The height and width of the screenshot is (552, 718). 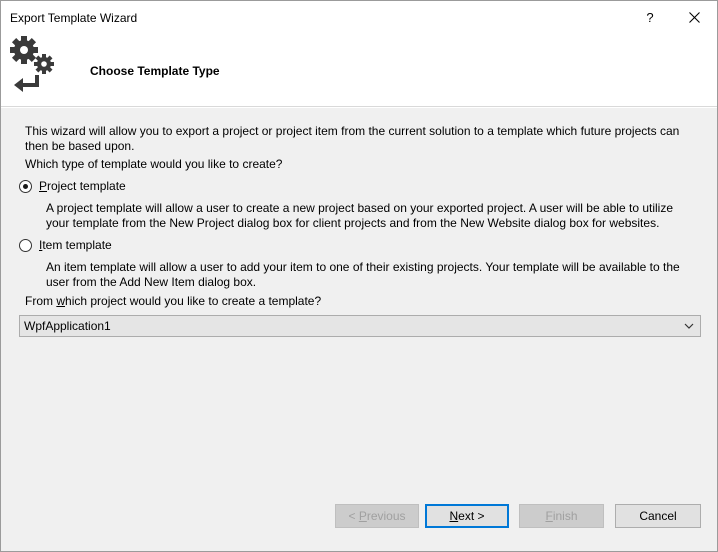 What do you see at coordinates (386, 516) in the screenshot?
I see `previous-button-rest: revious` at bounding box center [386, 516].